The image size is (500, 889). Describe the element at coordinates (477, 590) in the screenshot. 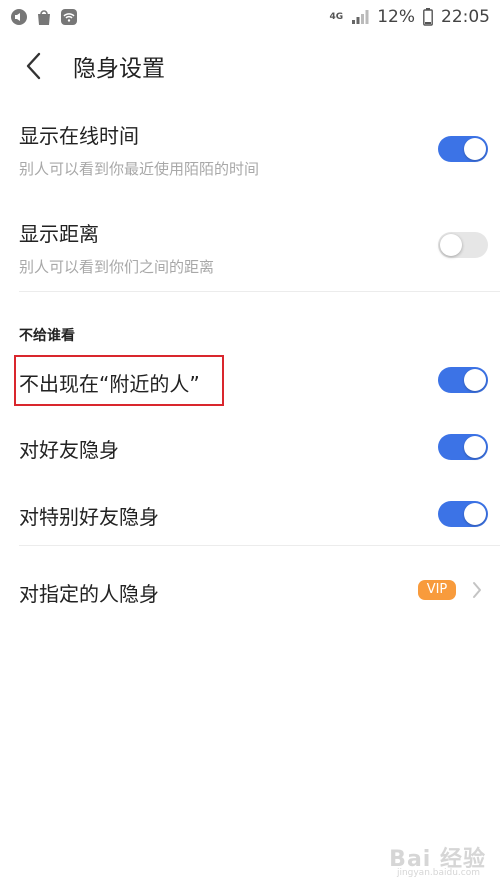

I see `chevron-right-icon` at that location.